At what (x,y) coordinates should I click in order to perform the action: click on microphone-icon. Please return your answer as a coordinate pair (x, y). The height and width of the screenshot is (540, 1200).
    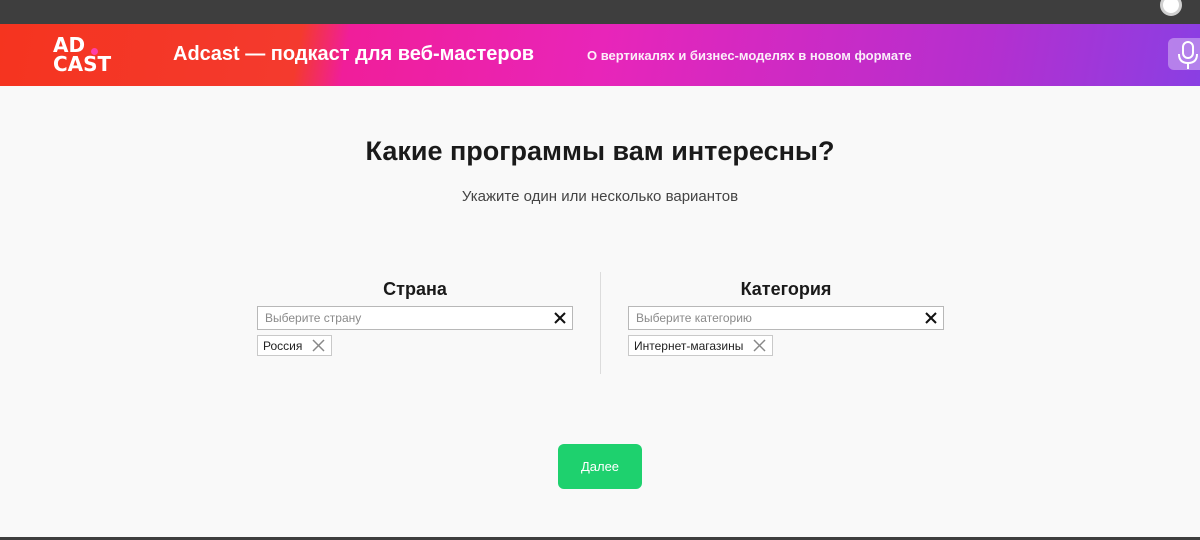
    Looking at the image, I should click on (1184, 54).